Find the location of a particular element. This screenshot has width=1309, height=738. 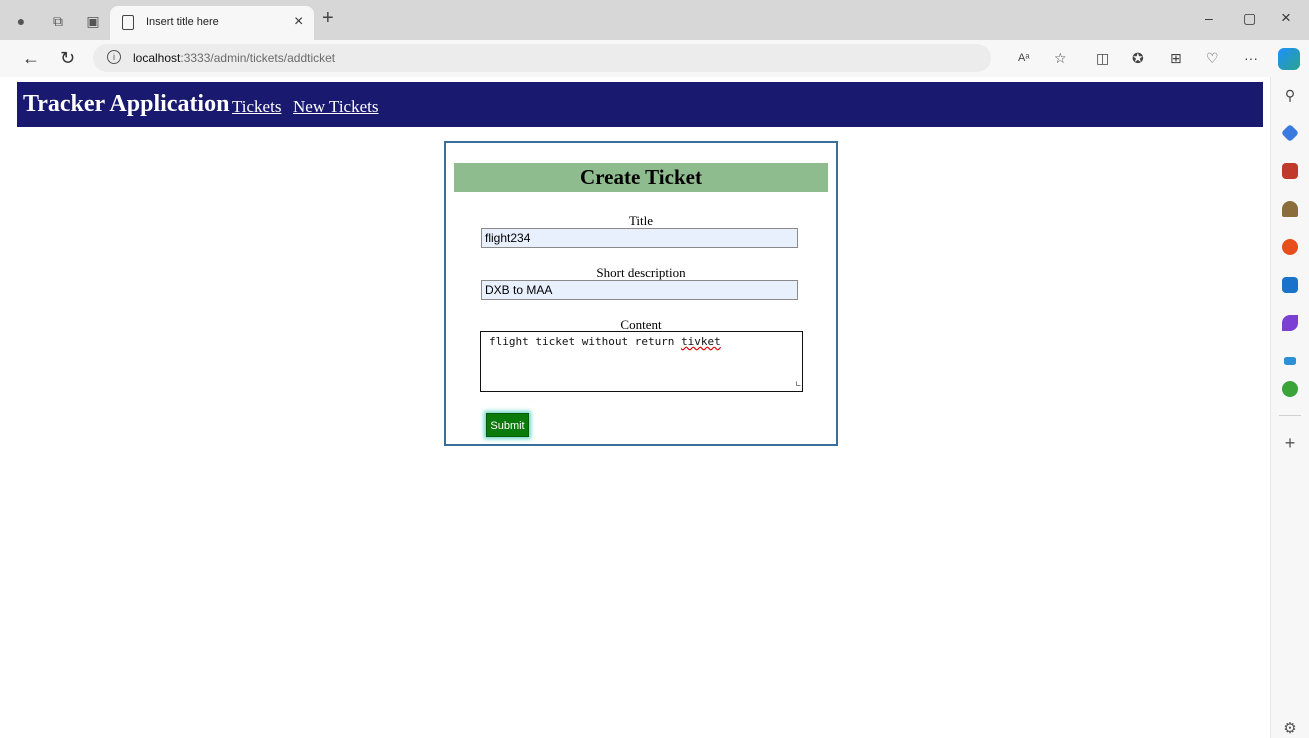

url-text: localhost:3333/admin/tickets/addticket is located at coordinates (234, 58).